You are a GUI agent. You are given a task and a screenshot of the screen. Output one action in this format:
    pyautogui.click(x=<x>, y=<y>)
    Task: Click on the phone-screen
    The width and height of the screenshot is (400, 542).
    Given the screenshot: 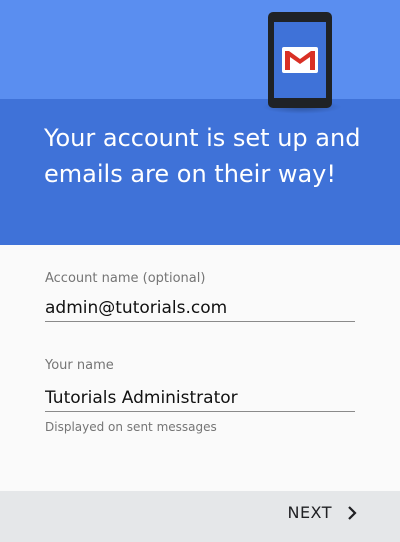 What is the action you would take?
    pyautogui.click(x=300, y=60)
    